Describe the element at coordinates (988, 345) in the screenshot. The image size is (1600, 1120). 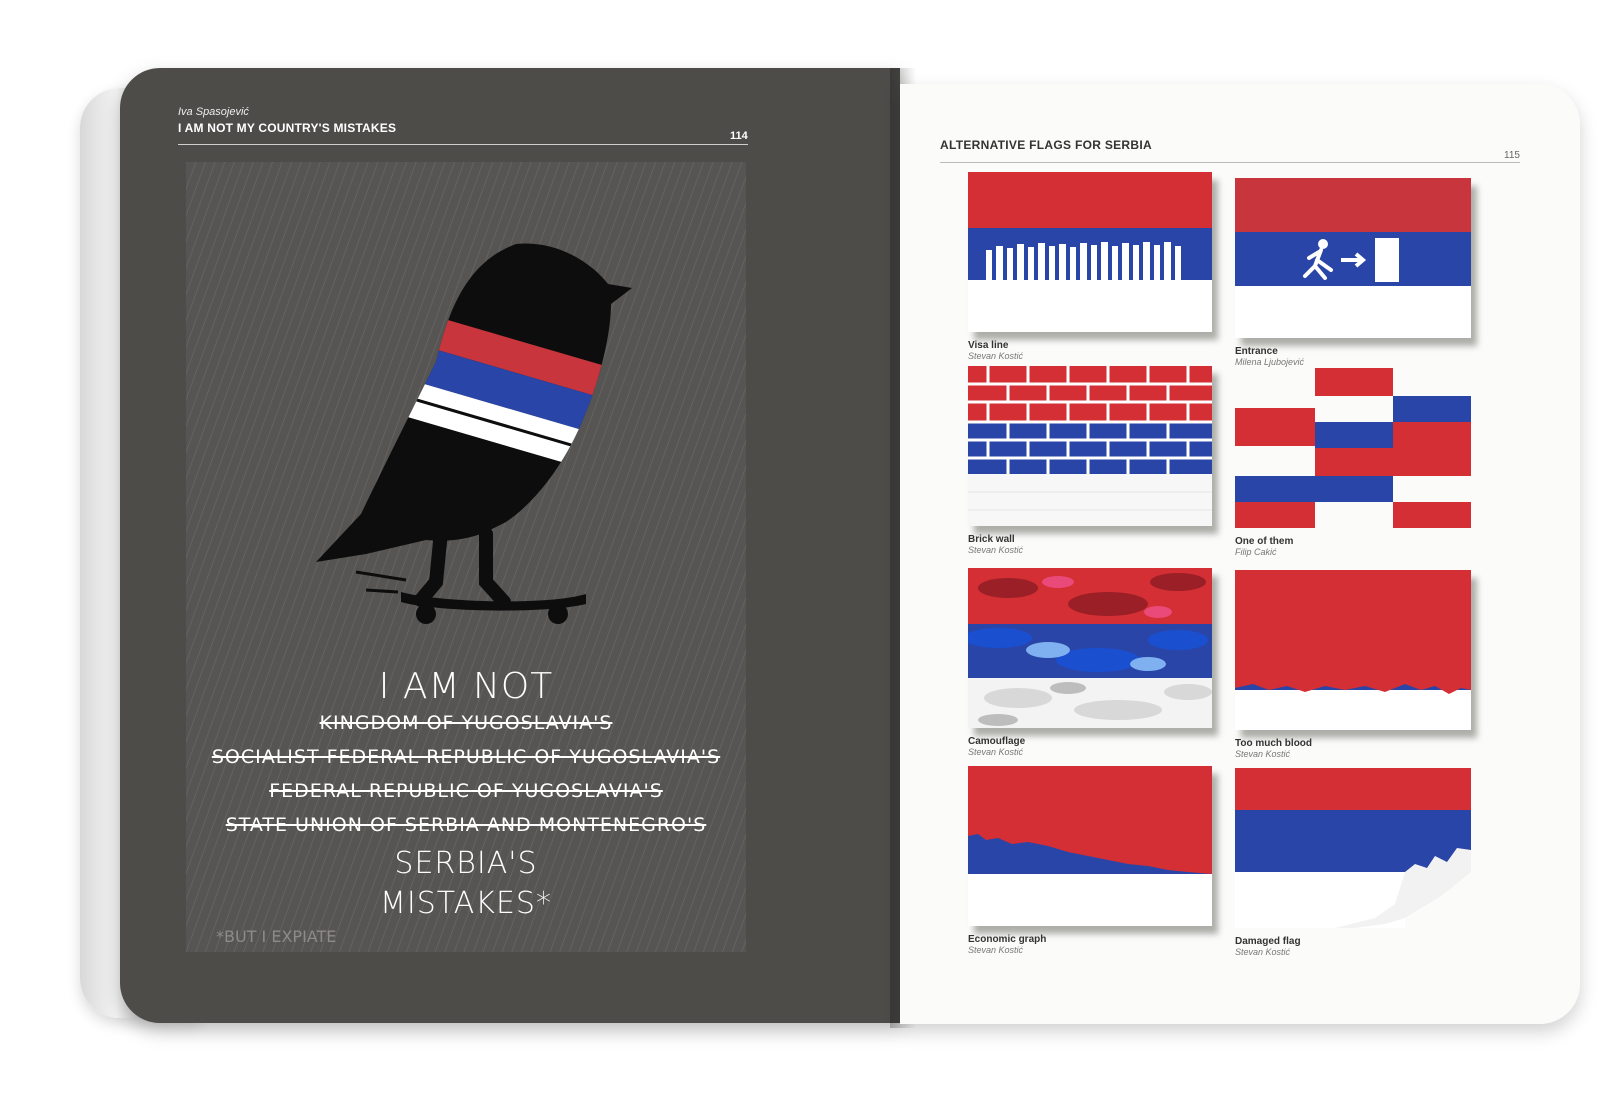
I see `flag-name: Visa line` at that location.